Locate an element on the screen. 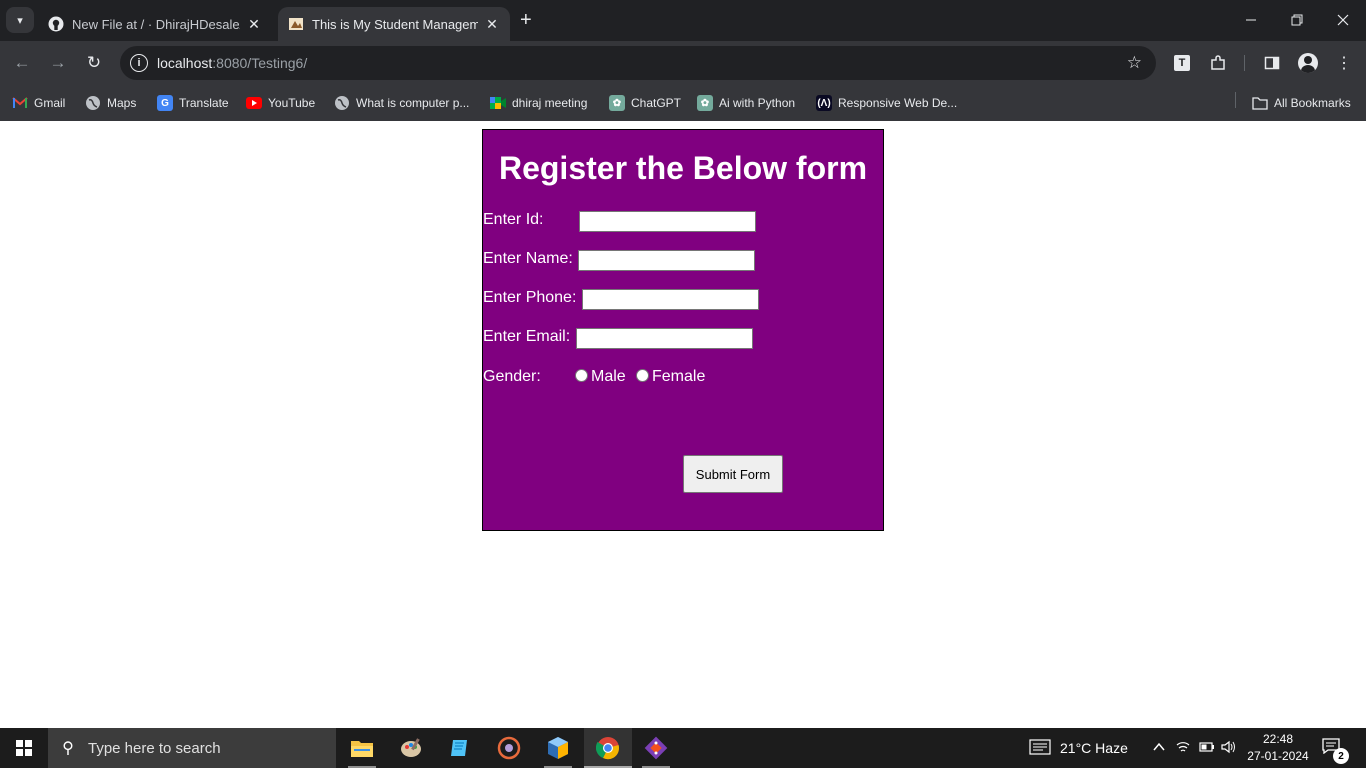  bookmark-label: Maps is located at coordinates (122, 103).